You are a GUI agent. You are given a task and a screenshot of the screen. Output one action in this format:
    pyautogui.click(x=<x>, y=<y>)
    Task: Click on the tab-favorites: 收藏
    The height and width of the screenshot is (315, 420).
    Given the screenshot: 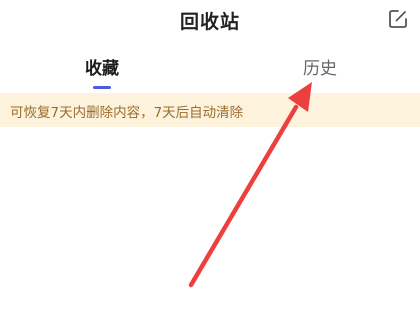 What is the action you would take?
    pyautogui.click(x=102, y=66)
    